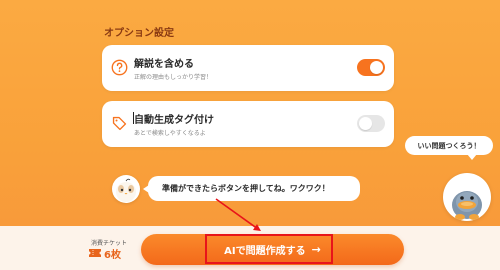 The width and height of the screenshot is (500, 270). What do you see at coordinates (248, 124) in the screenshot?
I see `option-card-auto-tagging: 自動生成タグ付け あとで検索しやすくなるよ` at bounding box center [248, 124].